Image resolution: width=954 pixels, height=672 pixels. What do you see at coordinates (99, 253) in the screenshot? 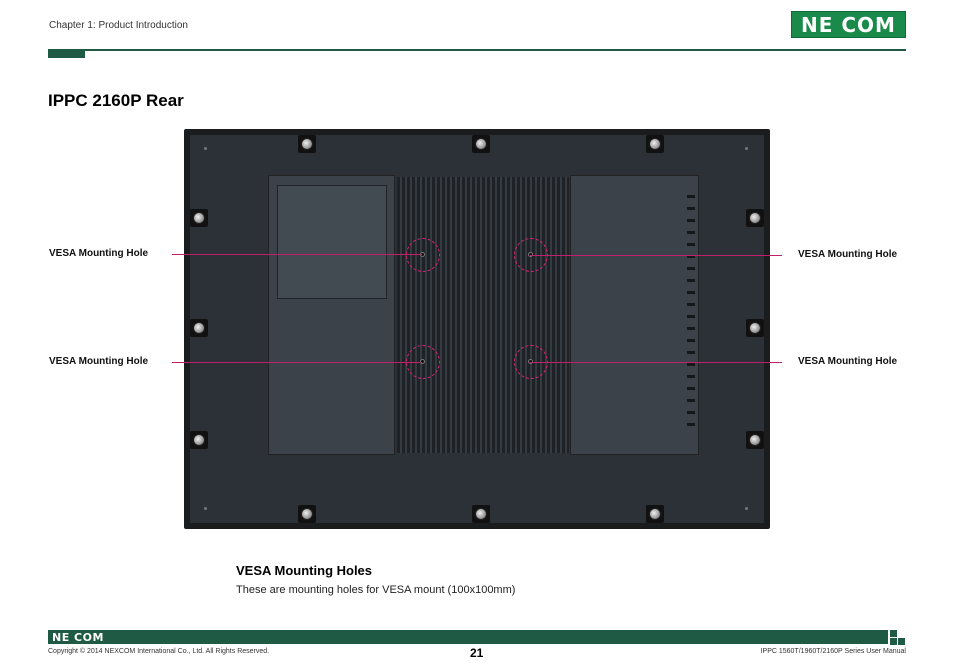
I see `callout-label-top-left: VESA Mounting Hole` at bounding box center [99, 253].